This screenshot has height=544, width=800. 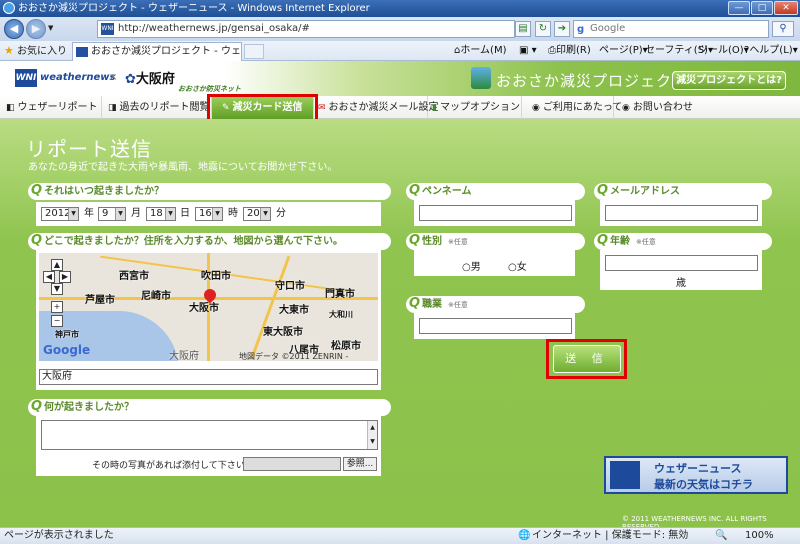 What do you see at coordinates (372, 435) in the screenshot?
I see `textarea-scrollbar: ▲ ▼` at bounding box center [372, 435].